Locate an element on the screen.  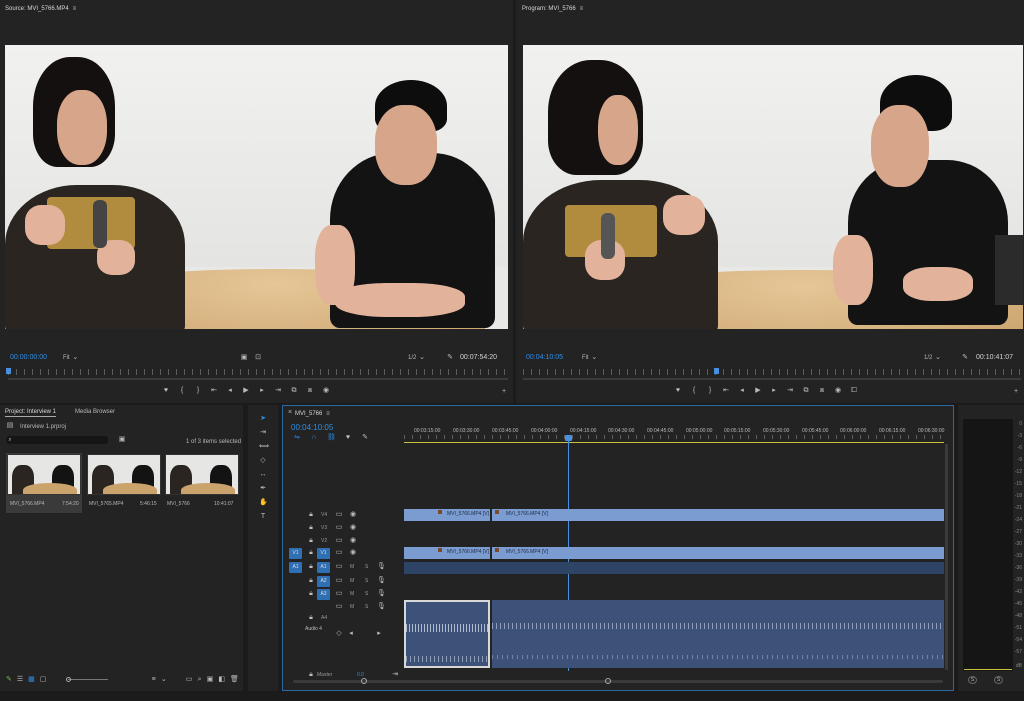
sort-icon: ≡ is located at coordinates (153, 680).